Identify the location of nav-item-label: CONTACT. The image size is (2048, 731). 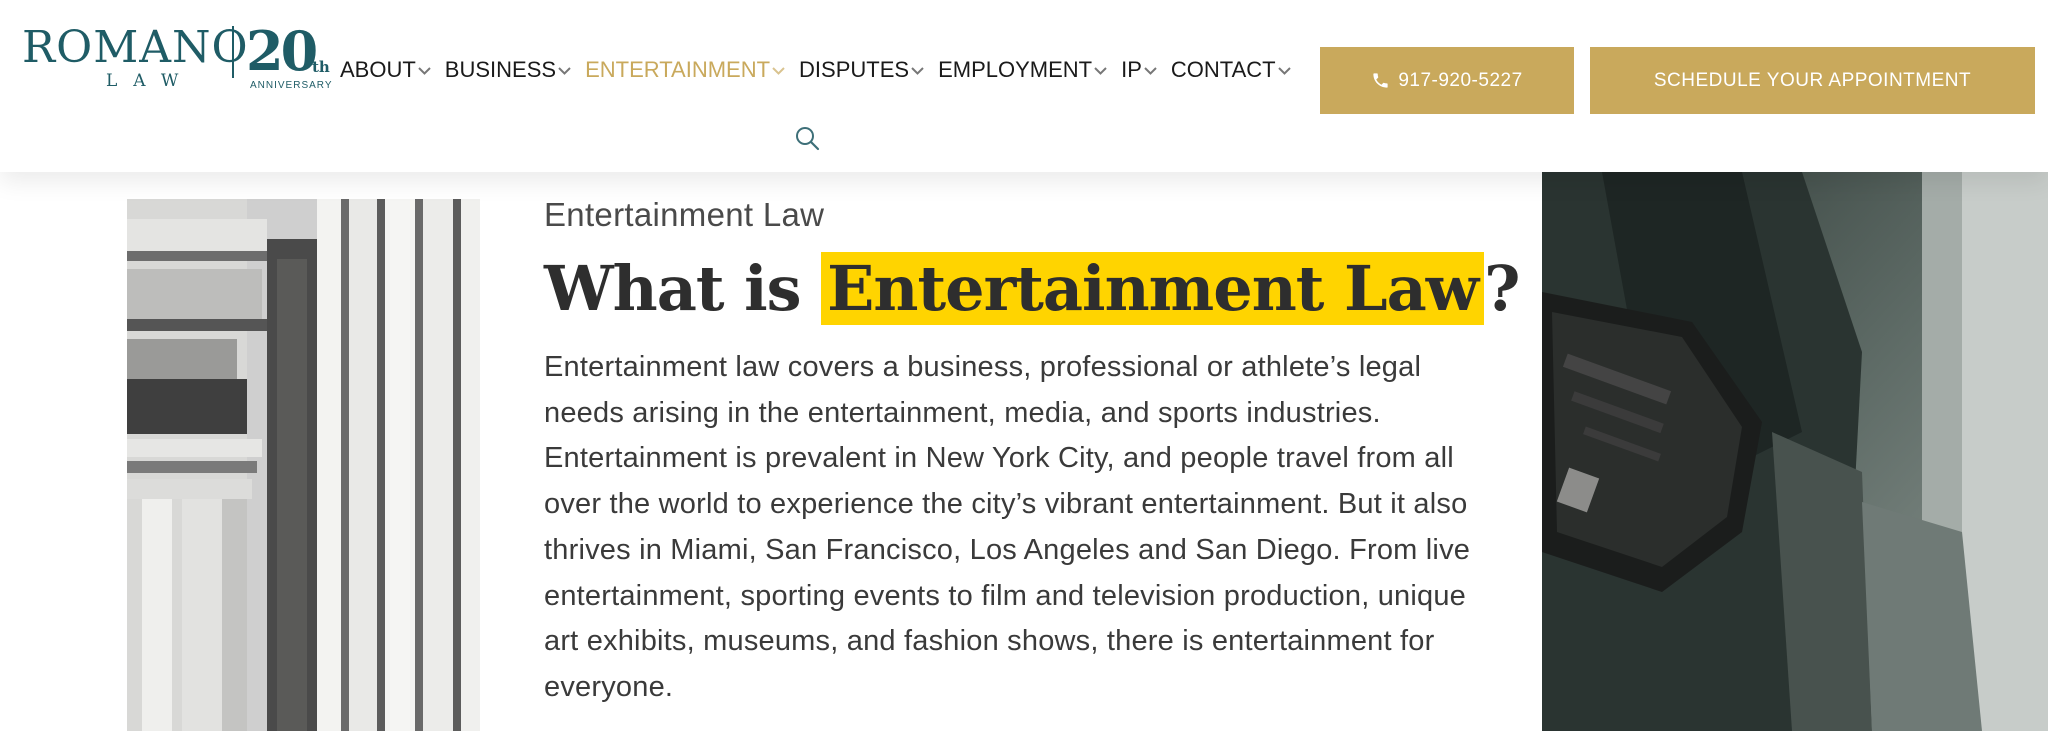
(1223, 69).